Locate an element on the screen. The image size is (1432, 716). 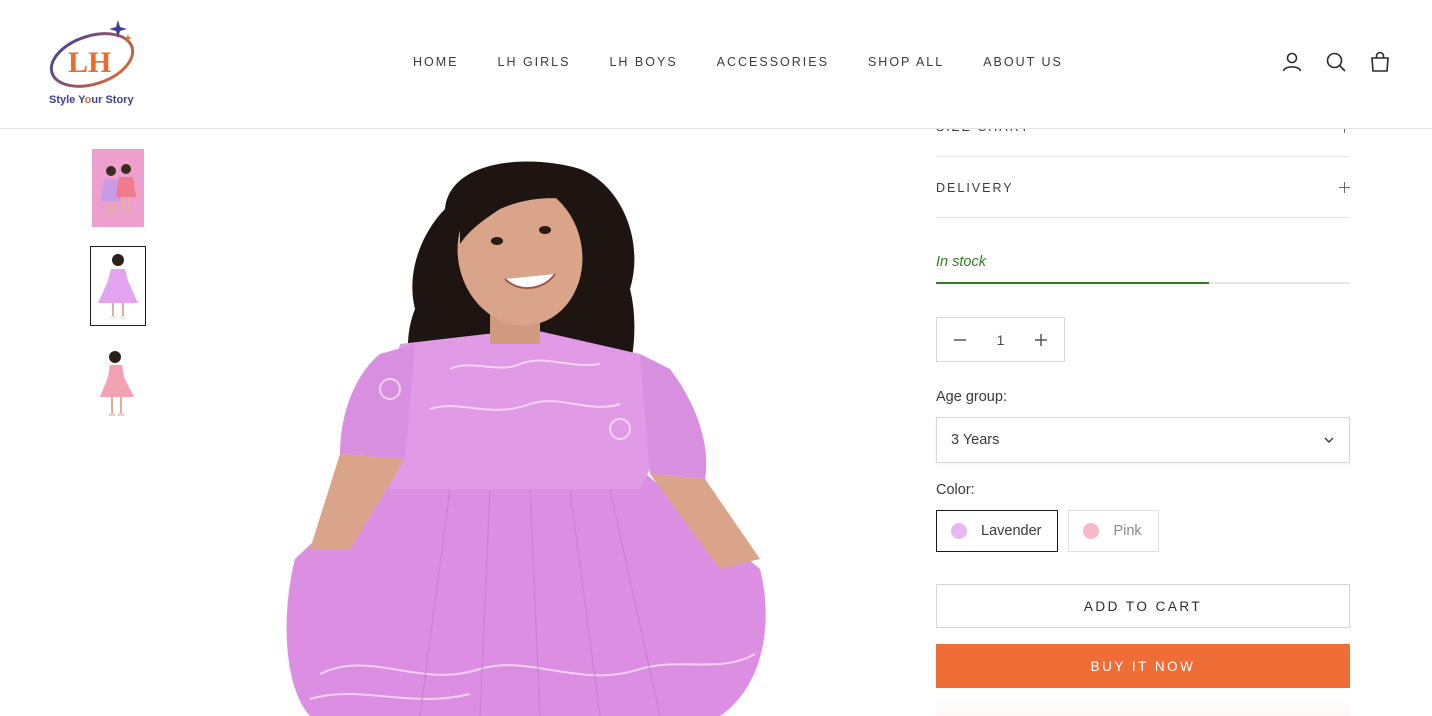
cart-icon is located at coordinates (1380, 62).